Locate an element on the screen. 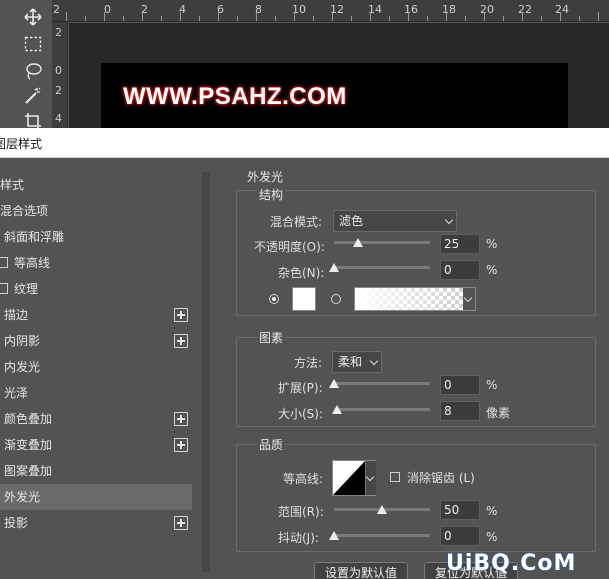 Image resolution: width=609 pixels, height=579 pixels. range-slider-thumb is located at coordinates (382, 509).